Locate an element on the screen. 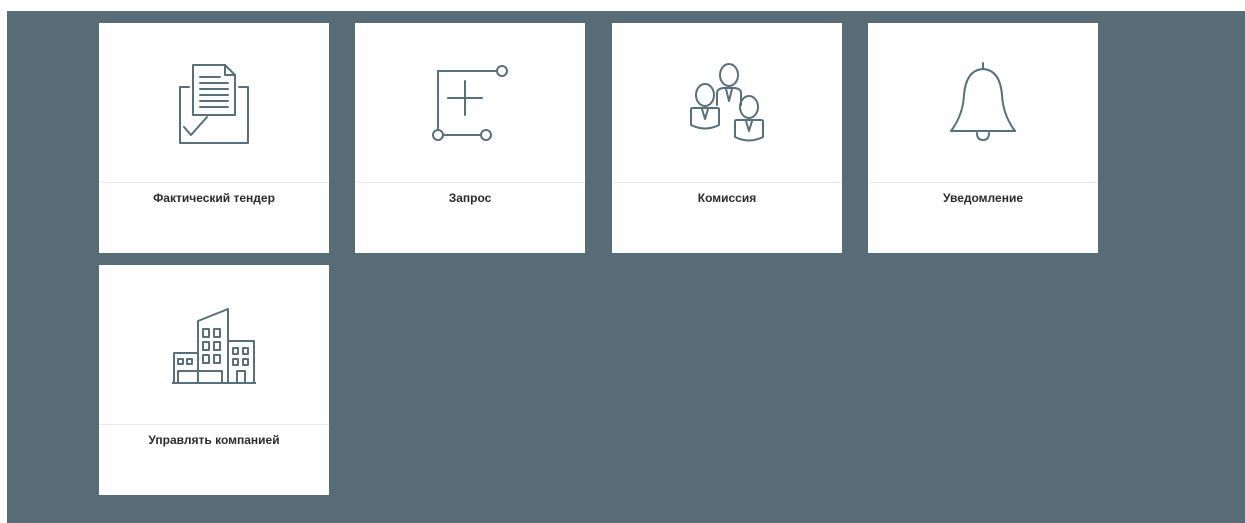 This screenshot has height=523, width=1245. request-flow-icon is located at coordinates (470, 103).